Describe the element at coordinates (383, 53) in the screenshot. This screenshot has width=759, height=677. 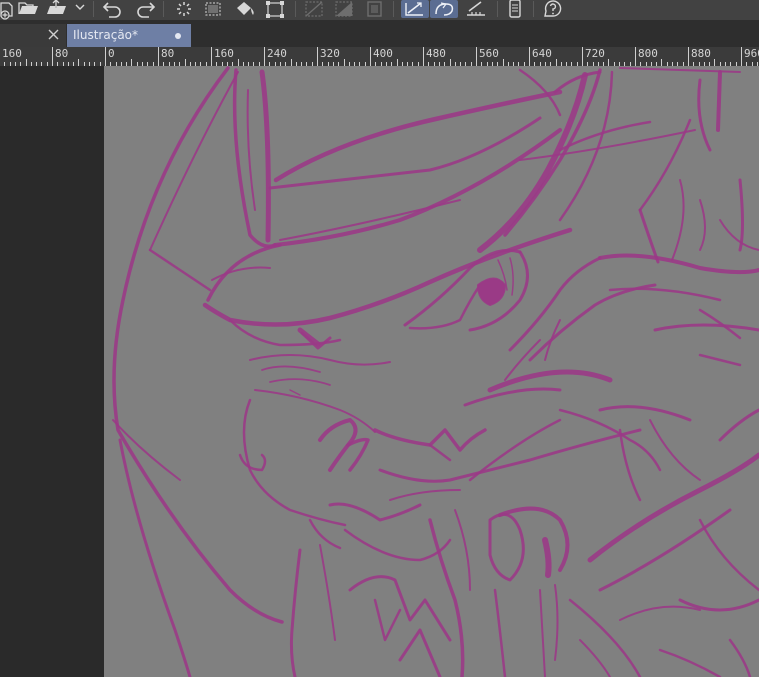
I see `ruler-label: 400` at that location.